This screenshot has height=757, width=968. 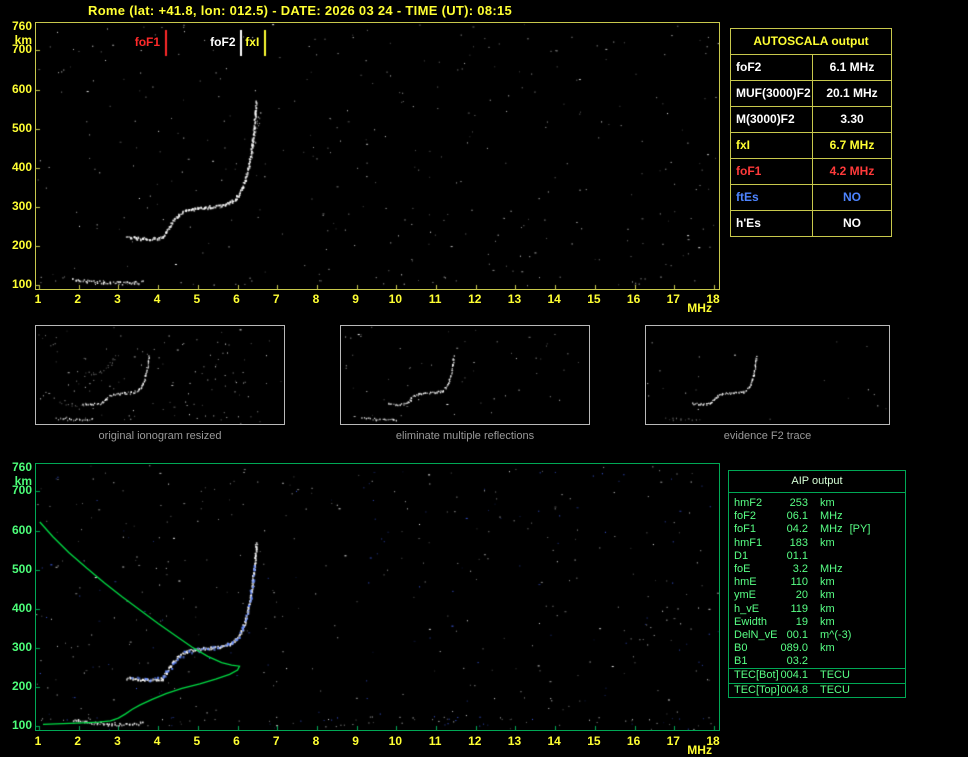 I want to click on aip-param-TEC[Bot]: TEC[Bot], so click(x=756, y=675).